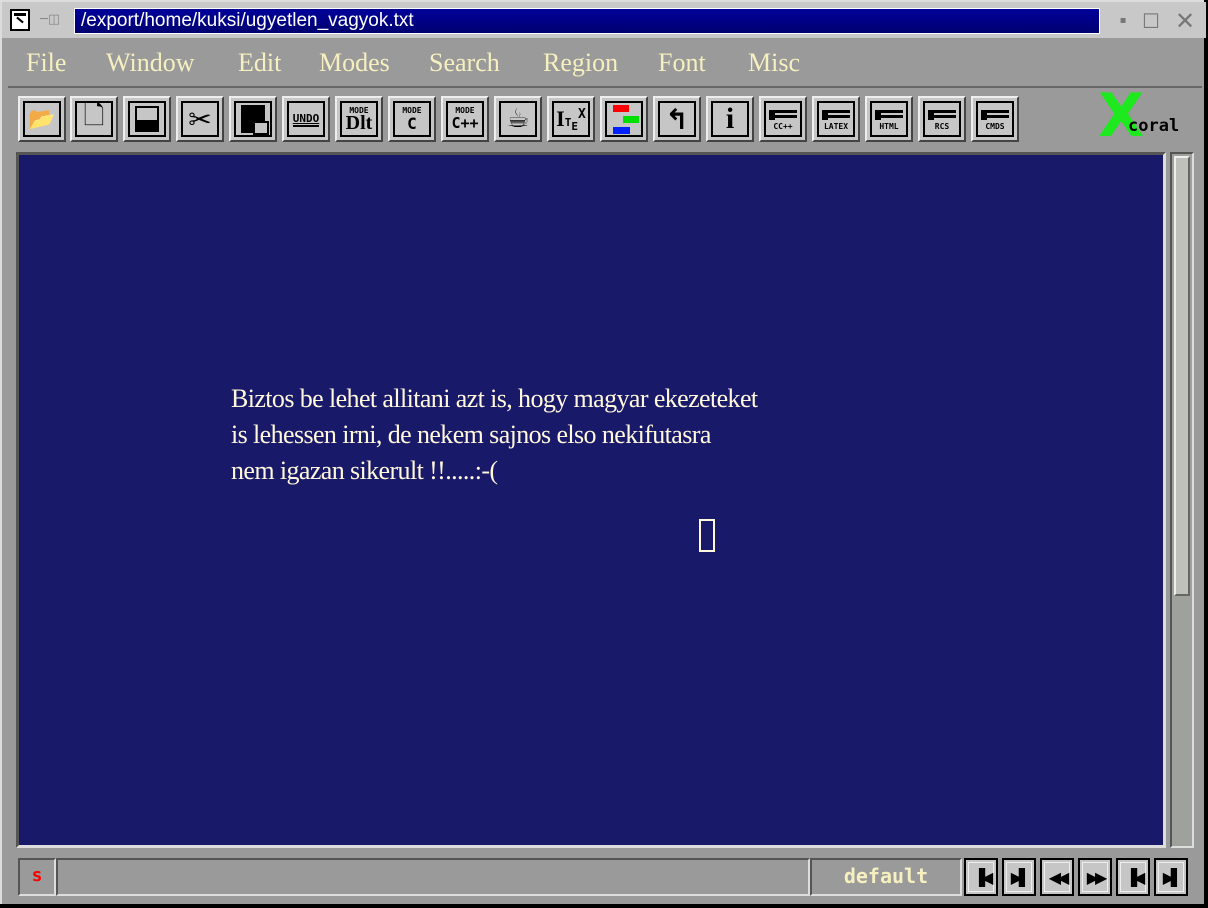 This screenshot has height=908, width=1208. I want to click on fast-forward-icon: ▶▶, so click(1095, 877).